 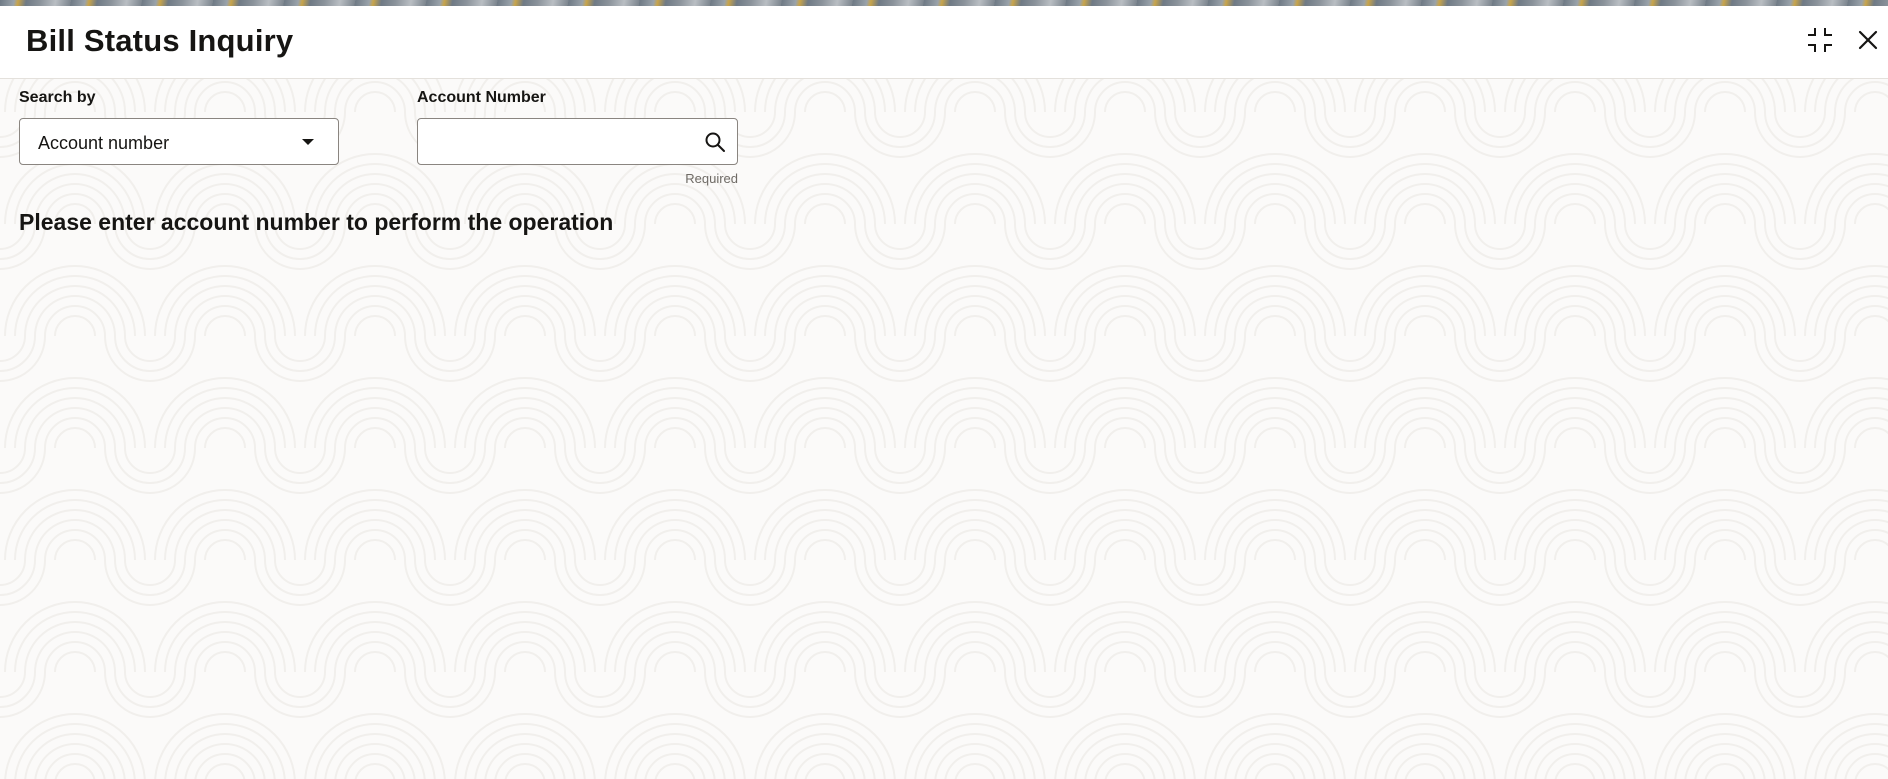 I want to click on chevron-down-icon, so click(x=308, y=142).